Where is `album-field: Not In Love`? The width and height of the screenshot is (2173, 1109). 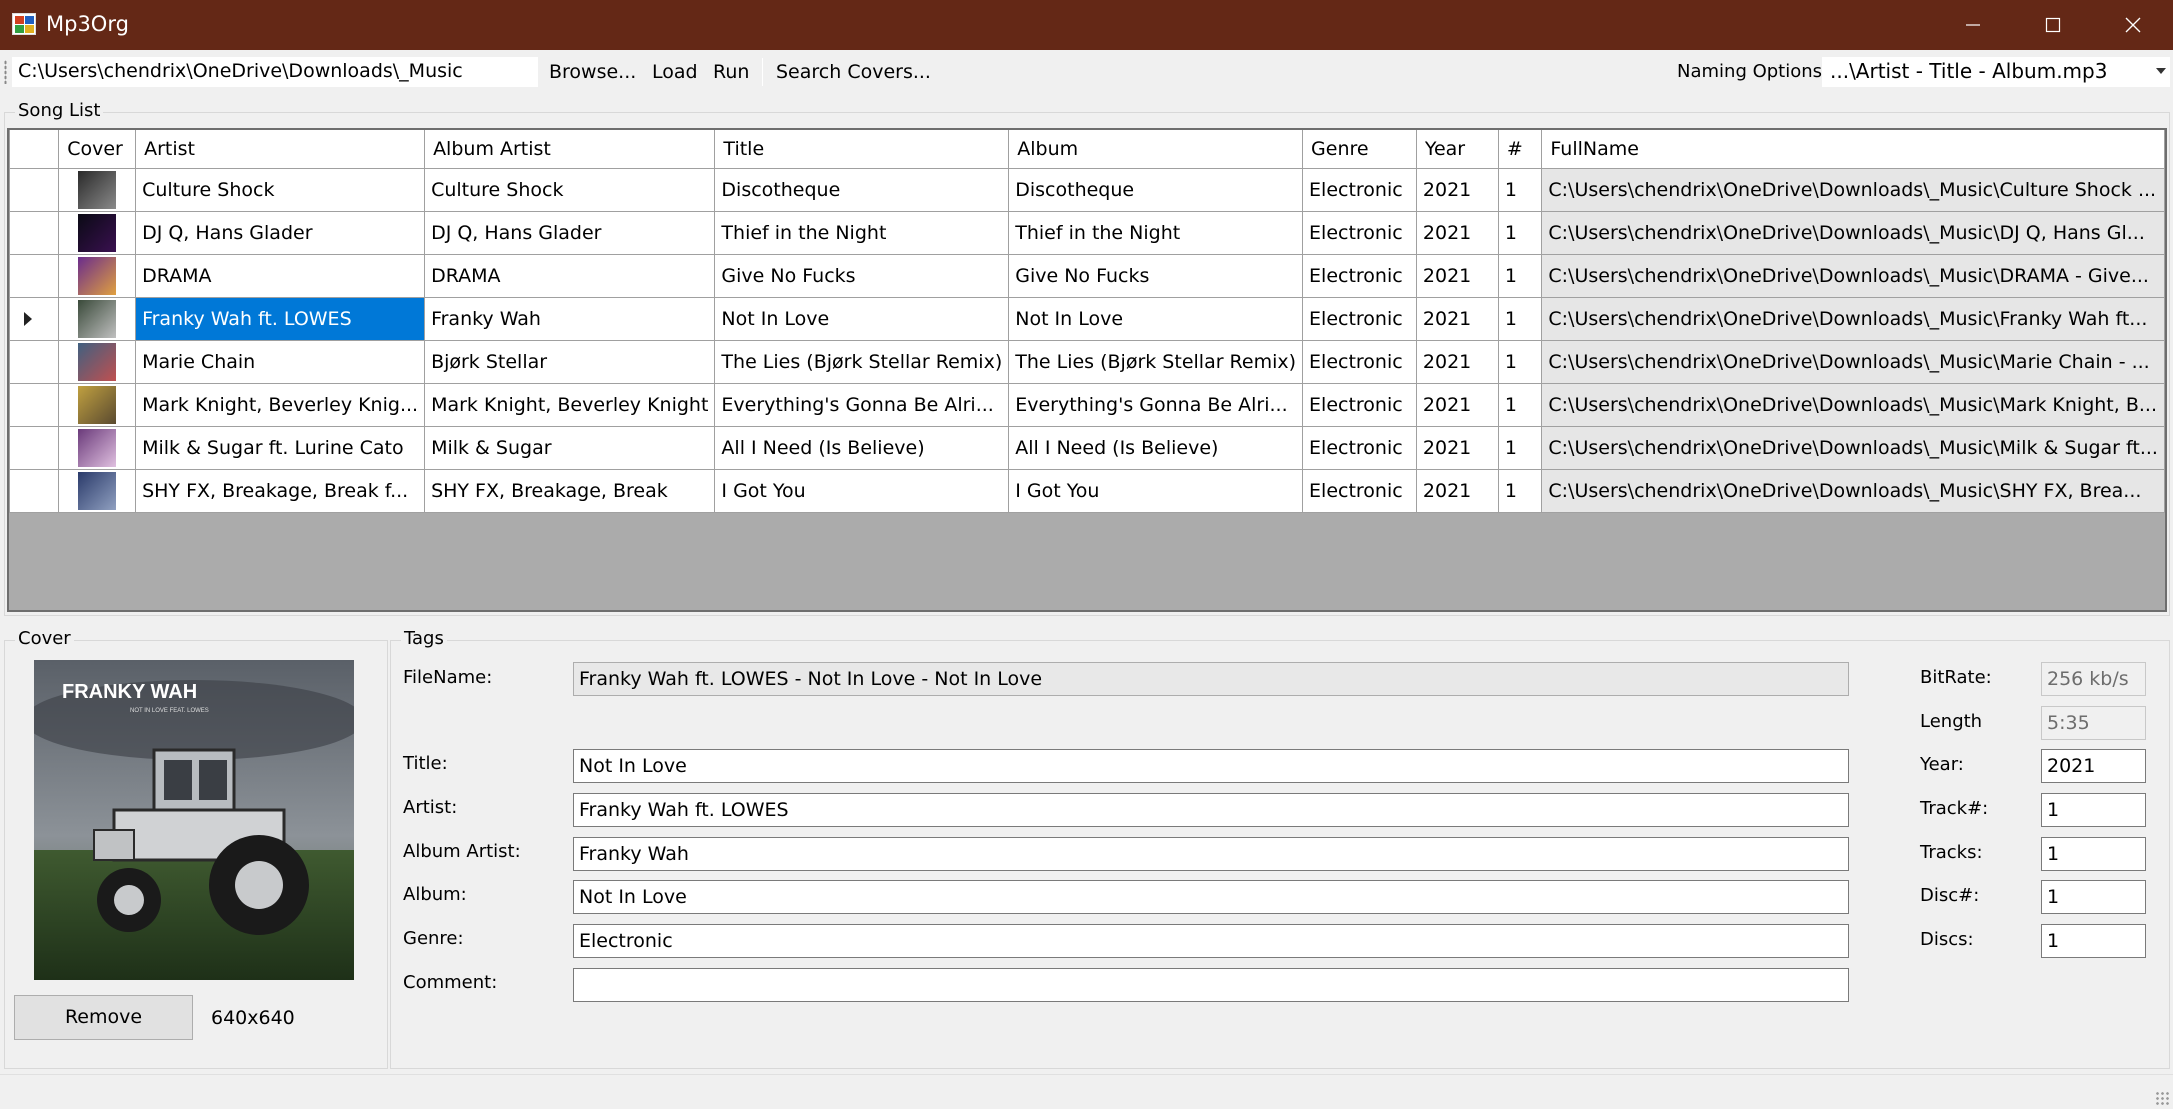 album-field: Not In Love is located at coordinates (1211, 897).